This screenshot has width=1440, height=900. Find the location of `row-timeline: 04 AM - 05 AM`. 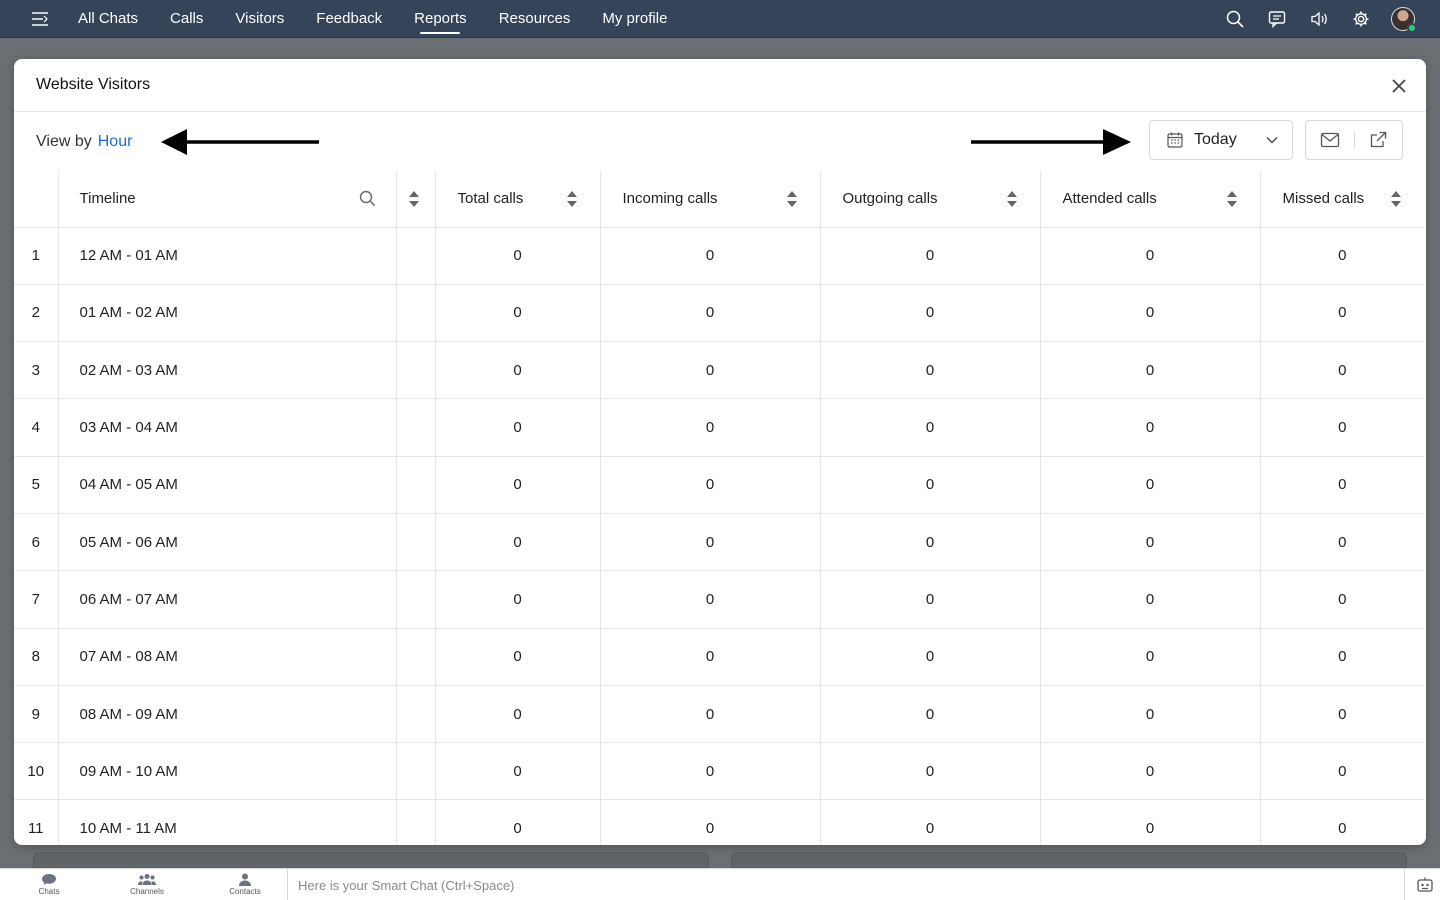

row-timeline: 04 AM - 05 AM is located at coordinates (227, 485).